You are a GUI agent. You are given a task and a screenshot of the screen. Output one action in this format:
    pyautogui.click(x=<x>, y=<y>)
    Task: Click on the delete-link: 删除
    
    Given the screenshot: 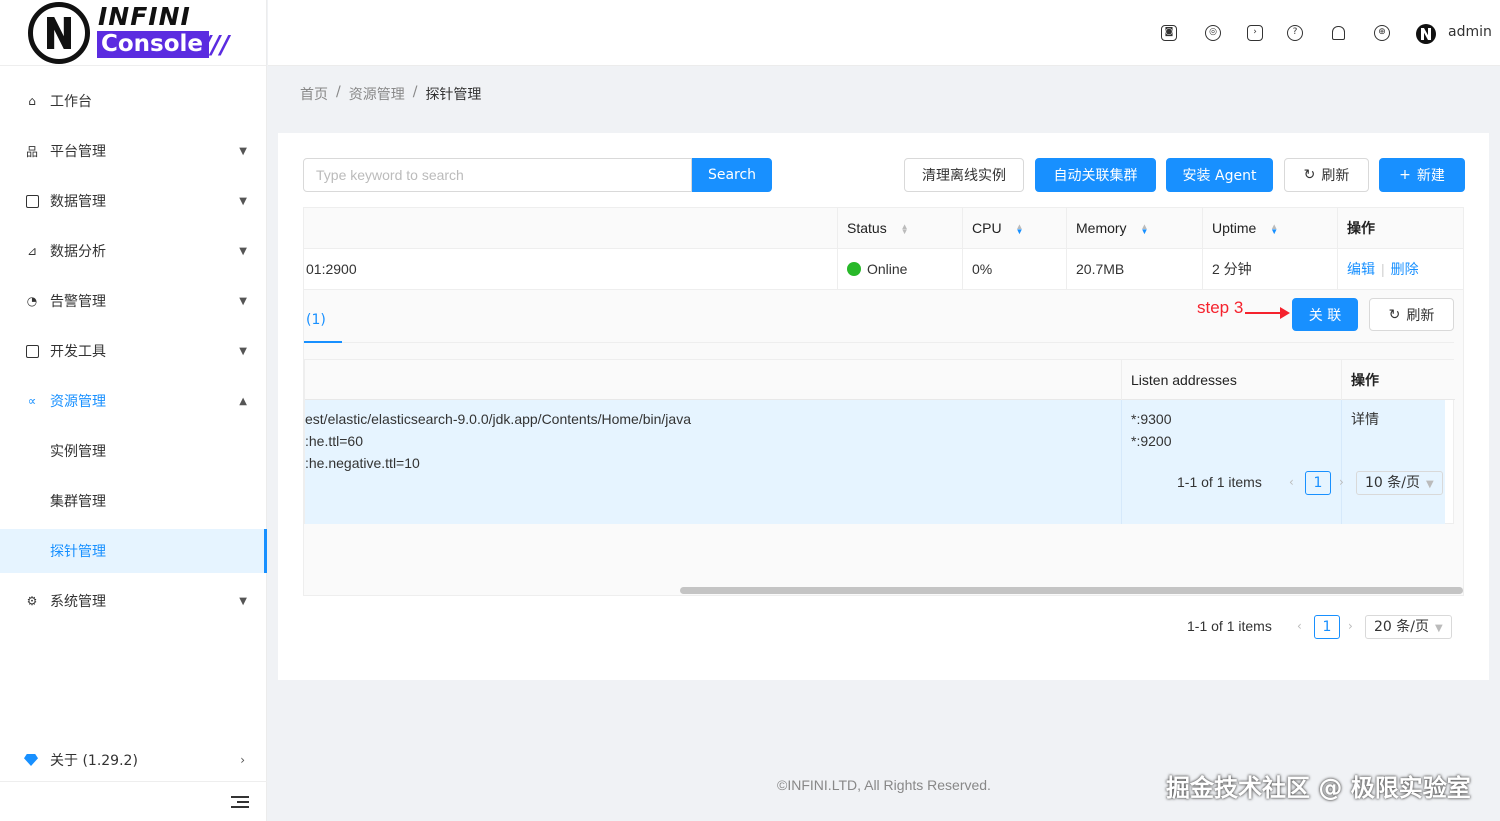 What is the action you would take?
    pyautogui.click(x=1405, y=269)
    